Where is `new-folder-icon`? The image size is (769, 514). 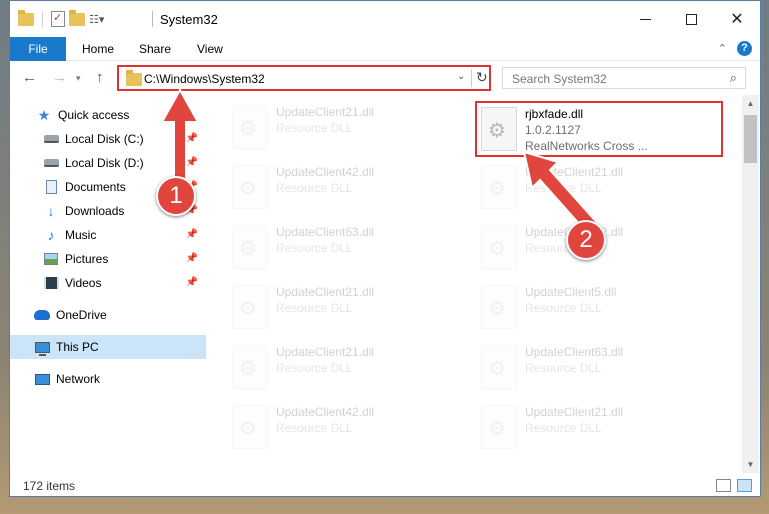
new-folder-icon is located at coordinates (77, 17).